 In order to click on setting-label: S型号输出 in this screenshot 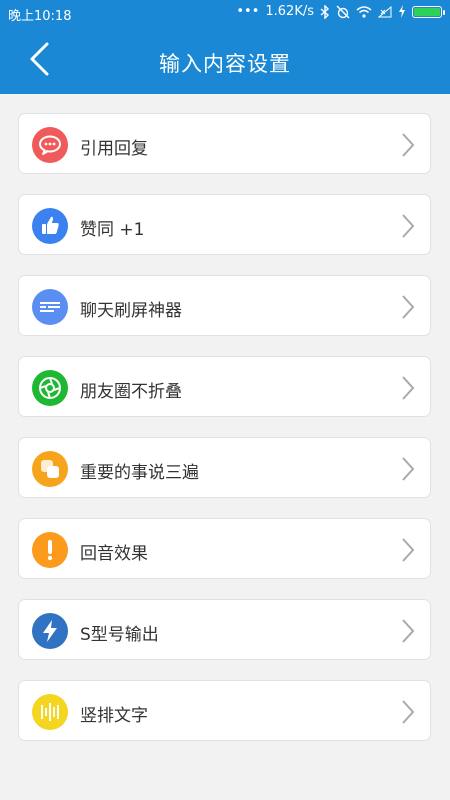, I will do `click(119, 635)`.